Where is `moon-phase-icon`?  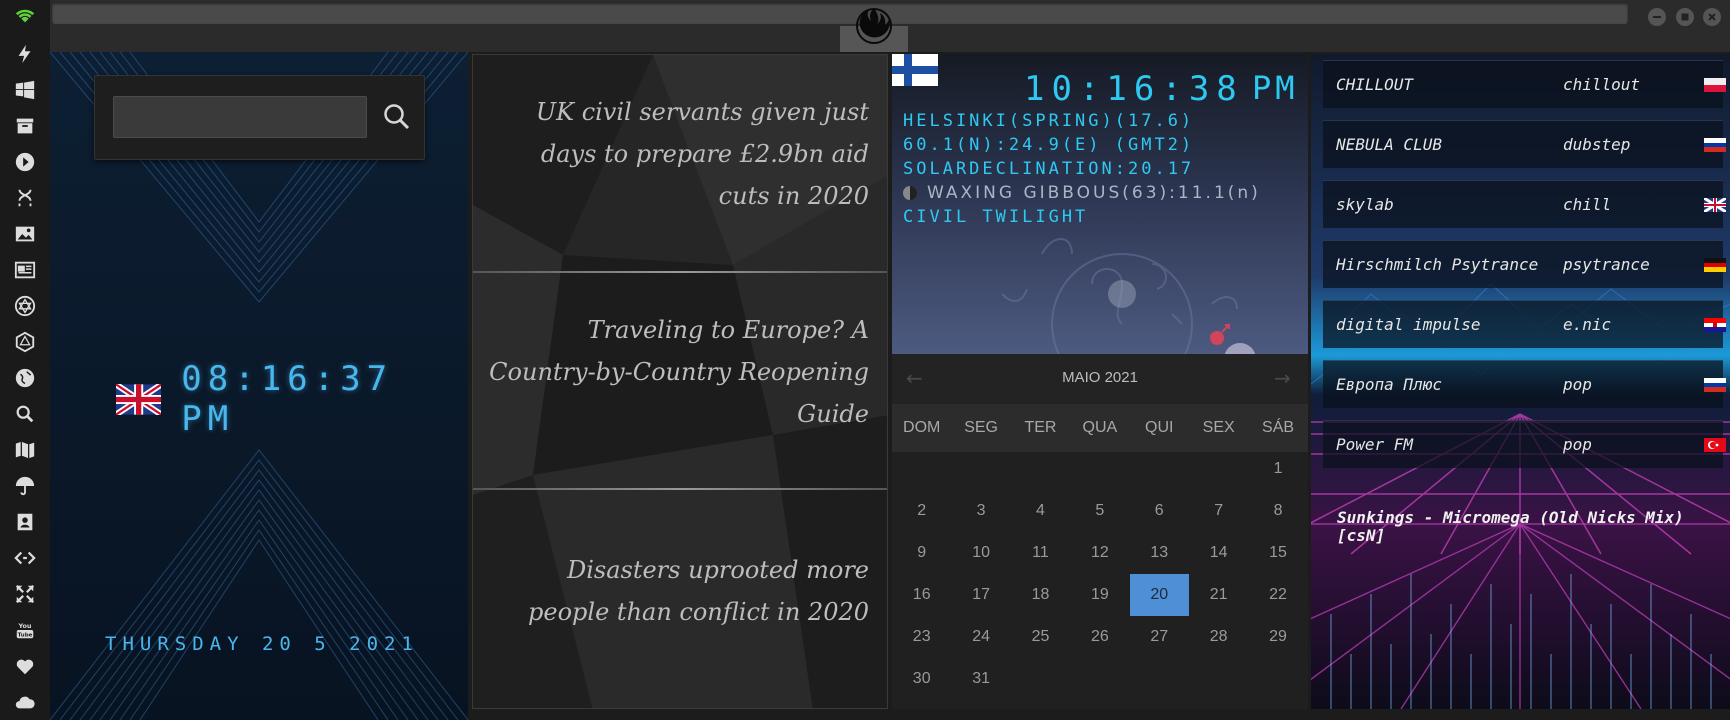 moon-phase-icon is located at coordinates (910, 193).